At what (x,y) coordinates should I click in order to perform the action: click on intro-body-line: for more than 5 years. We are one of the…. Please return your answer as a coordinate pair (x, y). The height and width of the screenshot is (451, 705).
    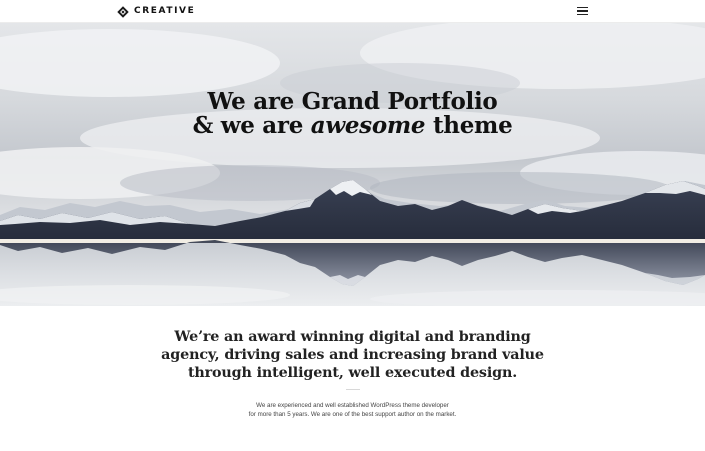
    Looking at the image, I should click on (352, 414).